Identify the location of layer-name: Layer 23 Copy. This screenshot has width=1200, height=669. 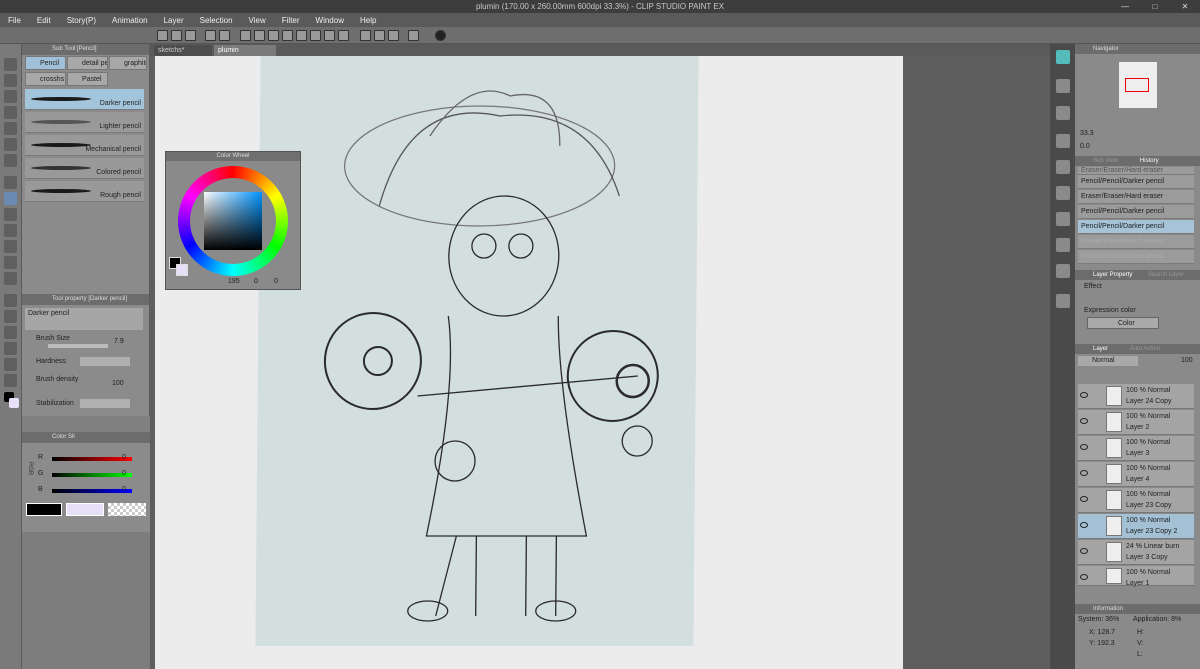
(1149, 505).